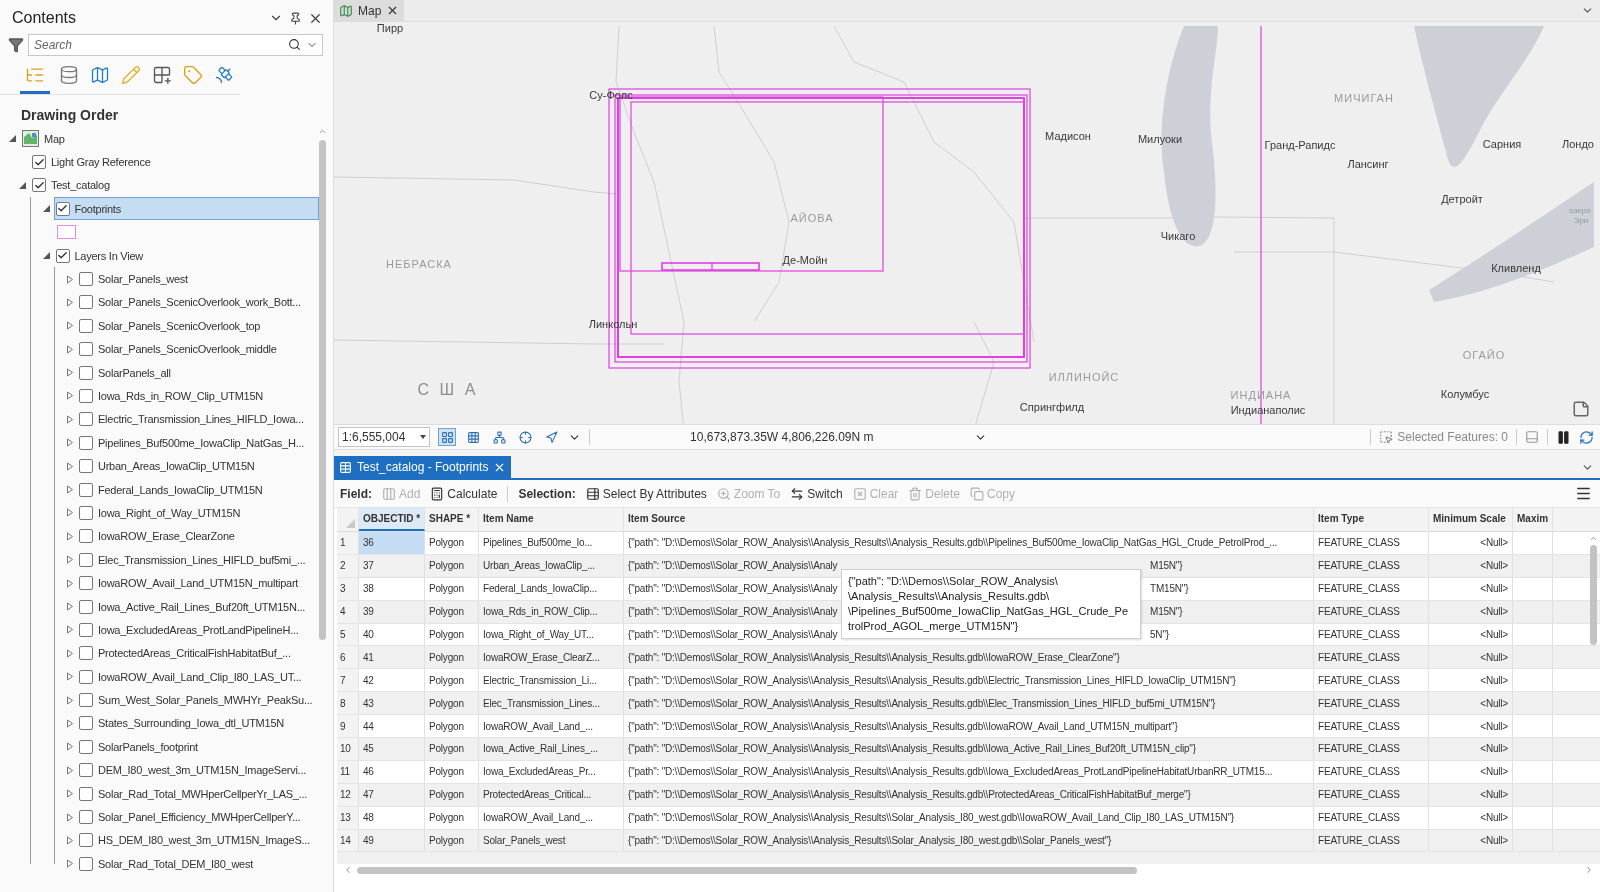 The height and width of the screenshot is (892, 1600). I want to click on column-header: Item Name, so click(551, 519).